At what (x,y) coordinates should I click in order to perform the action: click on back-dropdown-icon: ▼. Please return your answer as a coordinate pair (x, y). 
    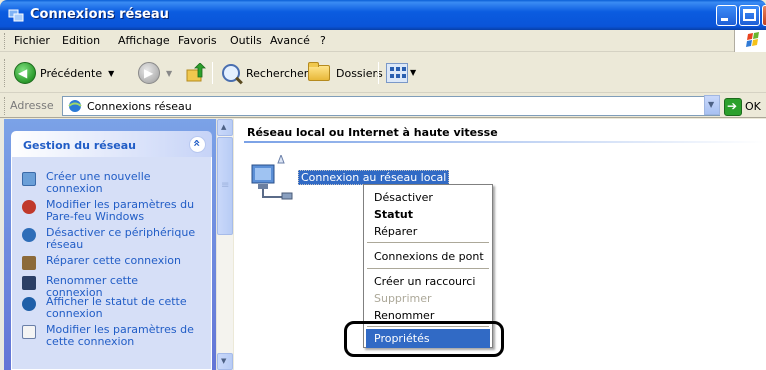
    Looking at the image, I should click on (111, 73).